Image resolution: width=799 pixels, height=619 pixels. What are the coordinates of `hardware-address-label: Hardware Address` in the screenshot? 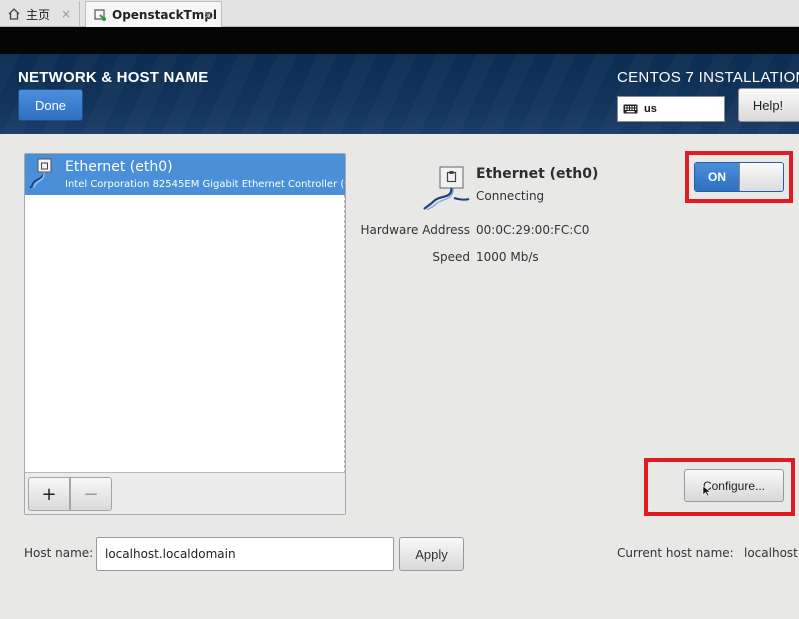 It's located at (415, 230).